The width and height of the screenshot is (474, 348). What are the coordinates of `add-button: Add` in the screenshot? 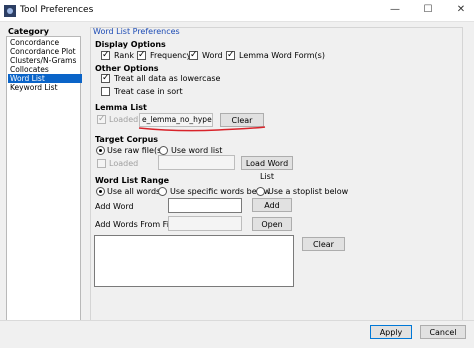 It's located at (272, 205).